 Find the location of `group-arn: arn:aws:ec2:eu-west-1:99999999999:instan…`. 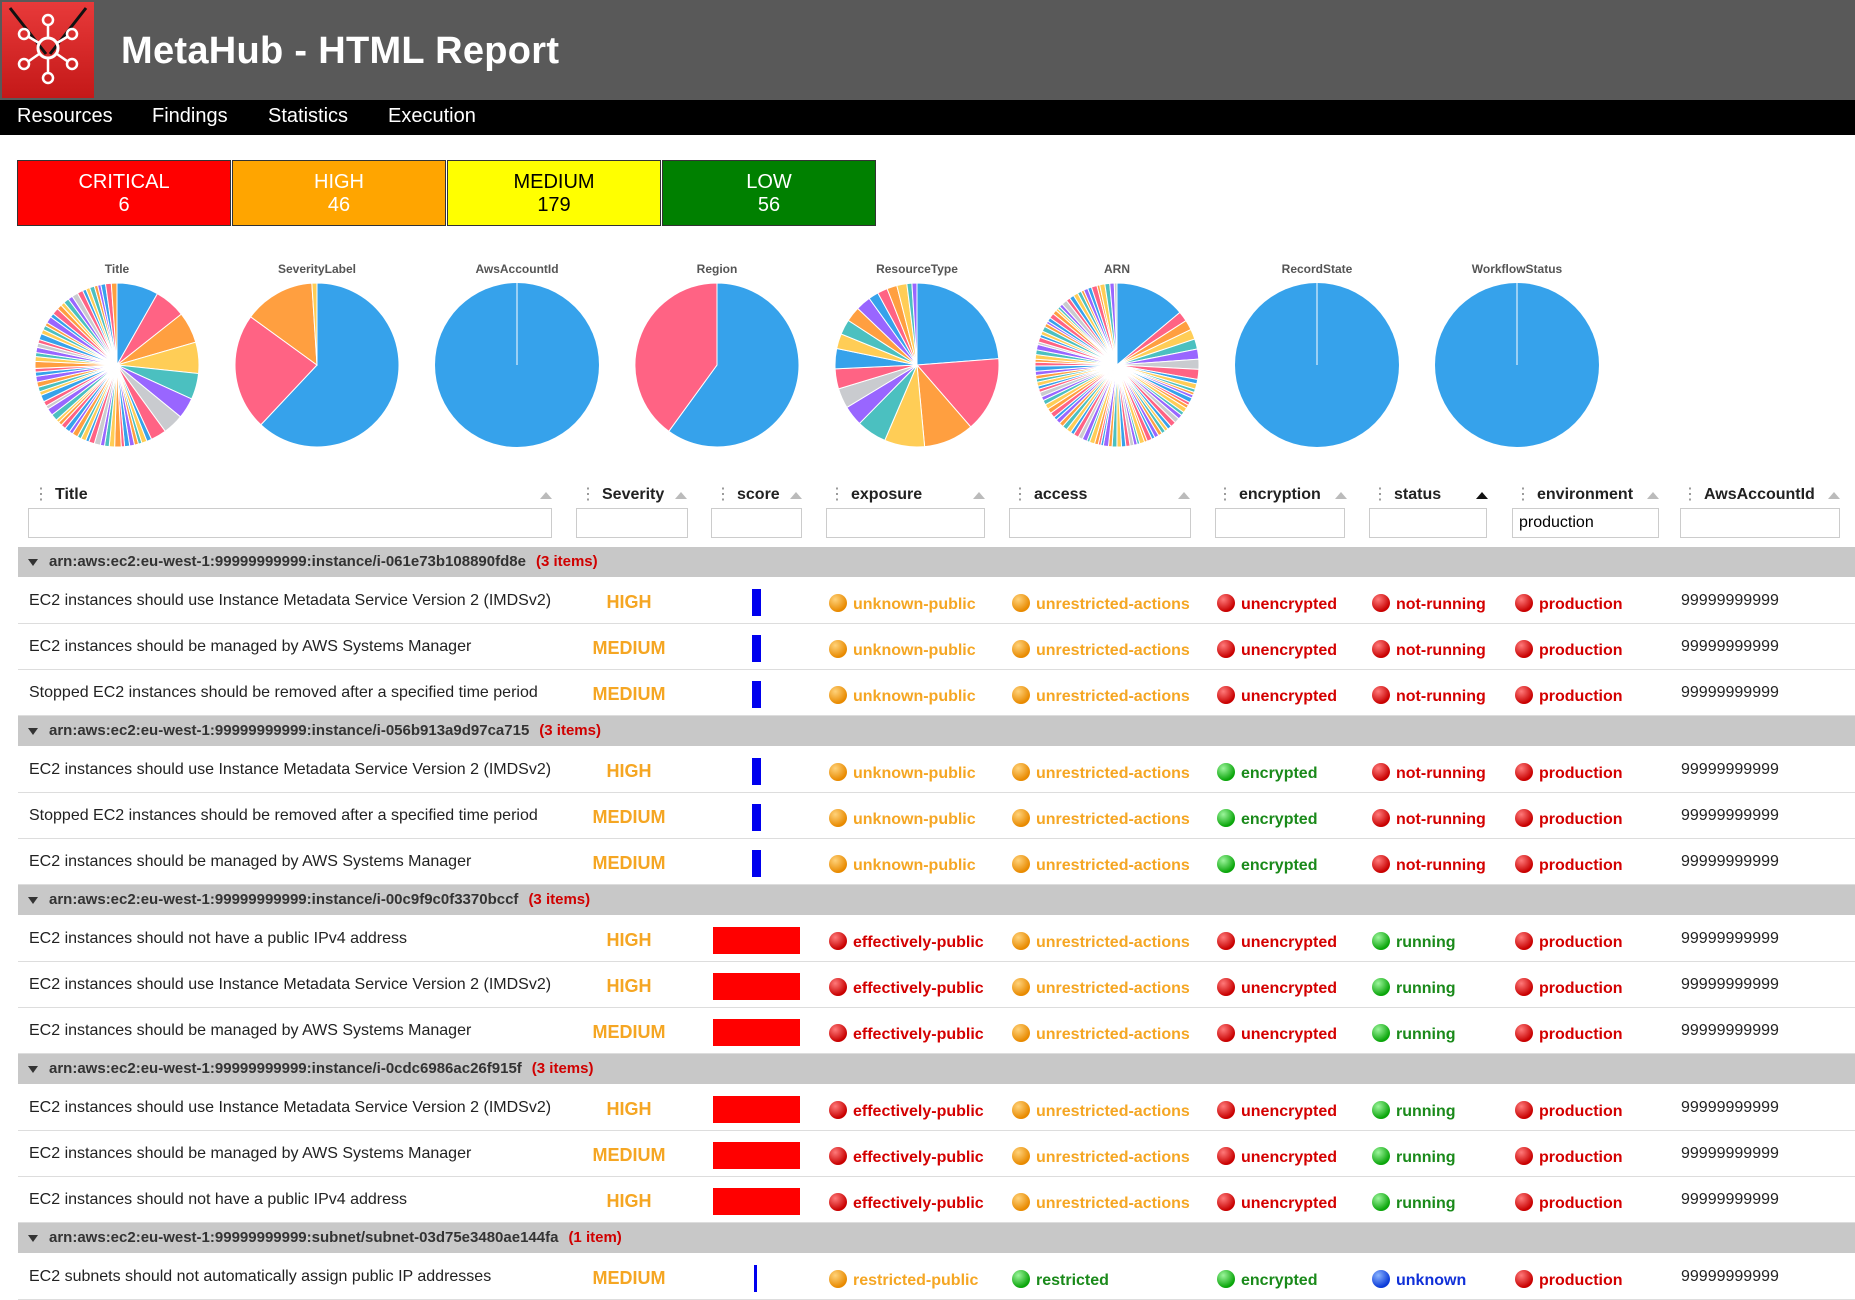

group-arn: arn:aws:ec2:eu-west-1:99999999999:instan… is located at coordinates (321, 1069).